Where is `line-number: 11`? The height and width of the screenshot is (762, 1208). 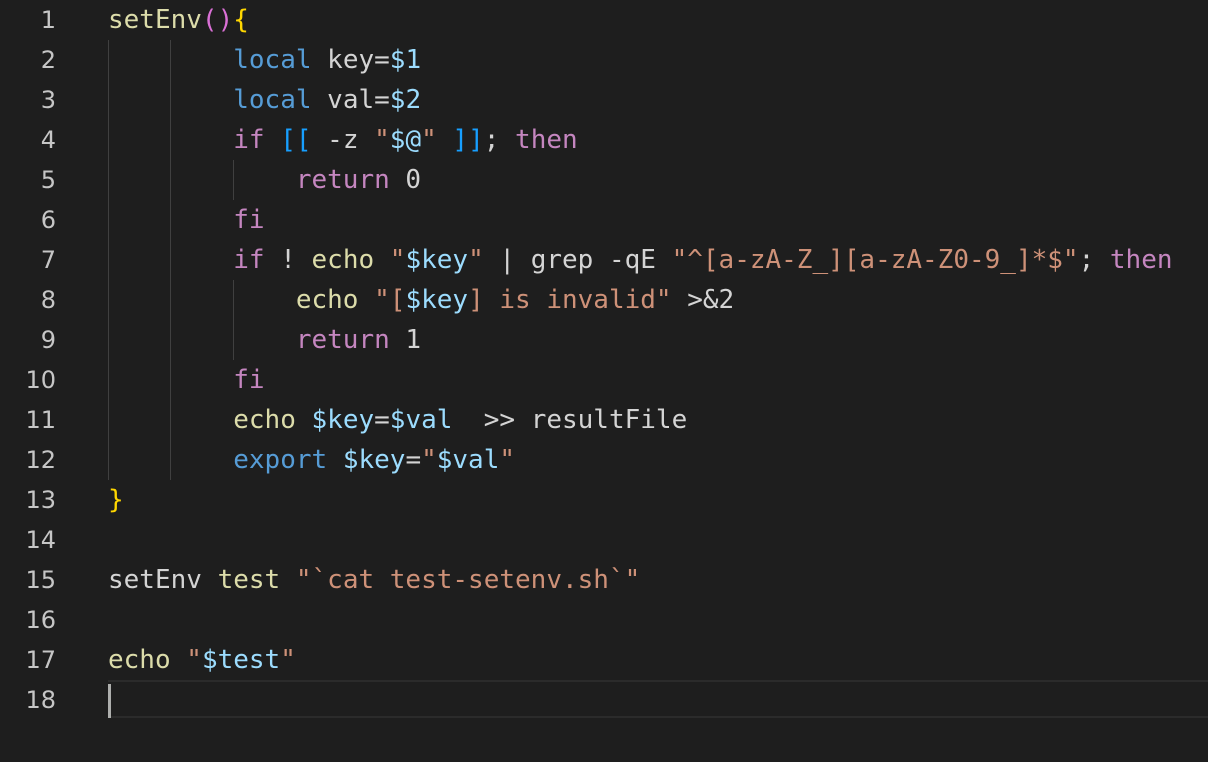 line-number: 11 is located at coordinates (40, 420).